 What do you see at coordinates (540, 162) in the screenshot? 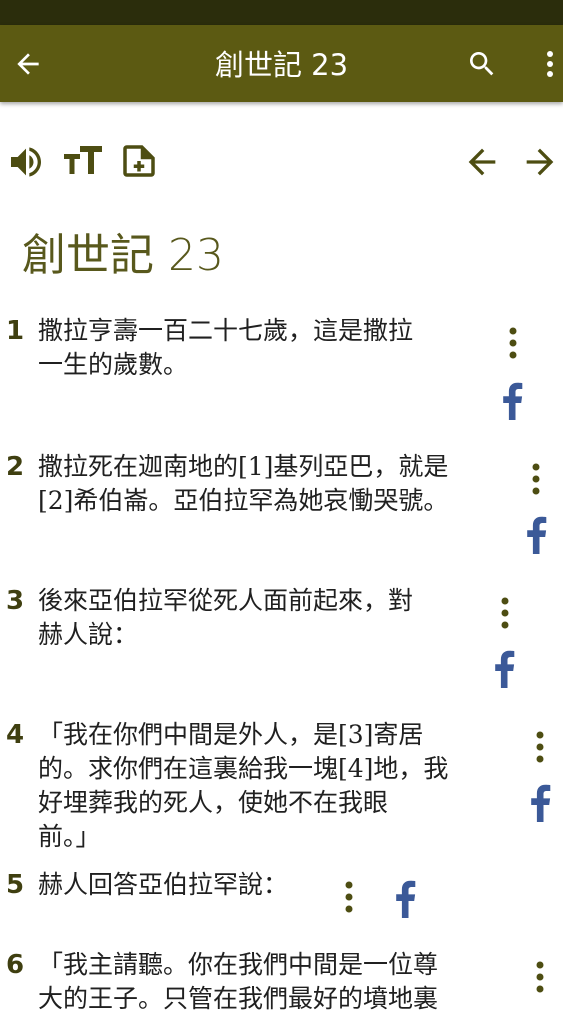
I see `arrow-right-icon` at bounding box center [540, 162].